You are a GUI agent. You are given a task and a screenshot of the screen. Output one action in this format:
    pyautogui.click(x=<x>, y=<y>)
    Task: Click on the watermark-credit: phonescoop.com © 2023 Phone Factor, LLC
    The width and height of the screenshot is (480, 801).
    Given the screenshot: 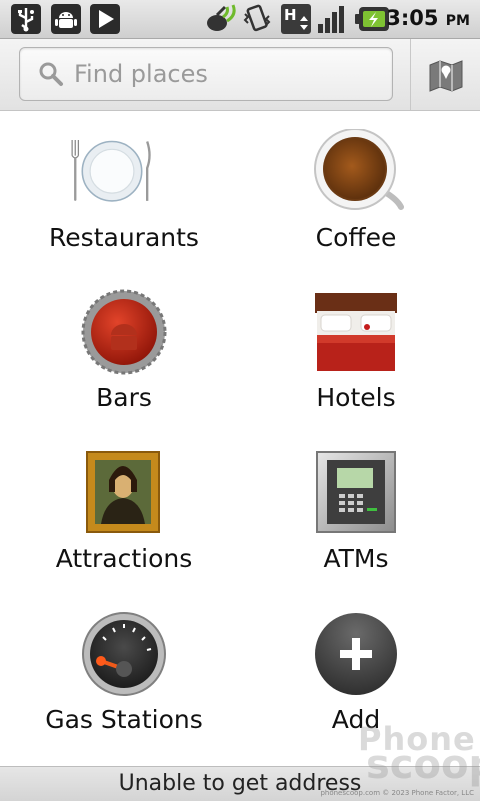 What is the action you would take?
    pyautogui.click(x=397, y=793)
    